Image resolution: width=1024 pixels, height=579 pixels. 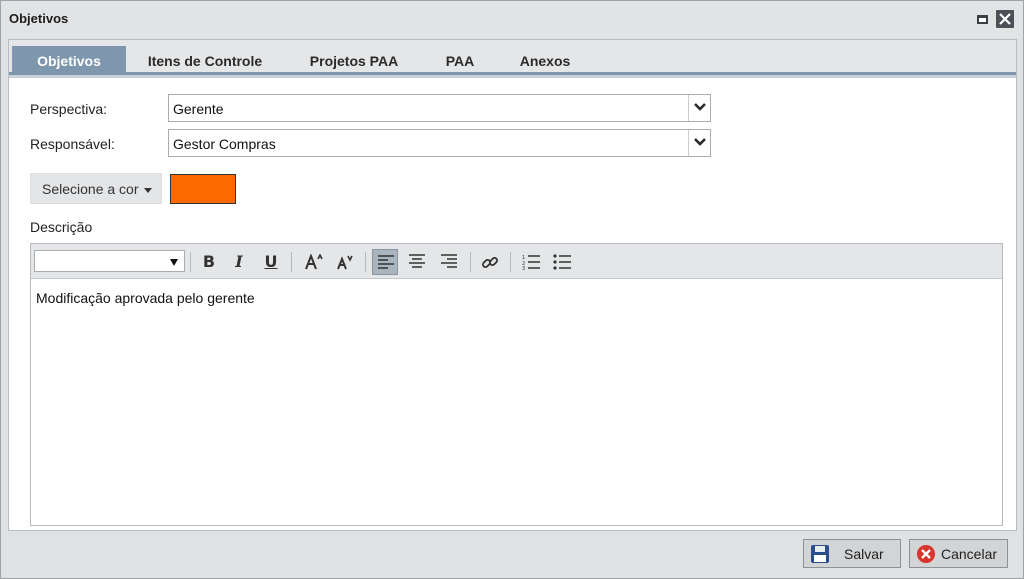 What do you see at coordinates (385, 262) in the screenshot?
I see `align-left-icon` at bounding box center [385, 262].